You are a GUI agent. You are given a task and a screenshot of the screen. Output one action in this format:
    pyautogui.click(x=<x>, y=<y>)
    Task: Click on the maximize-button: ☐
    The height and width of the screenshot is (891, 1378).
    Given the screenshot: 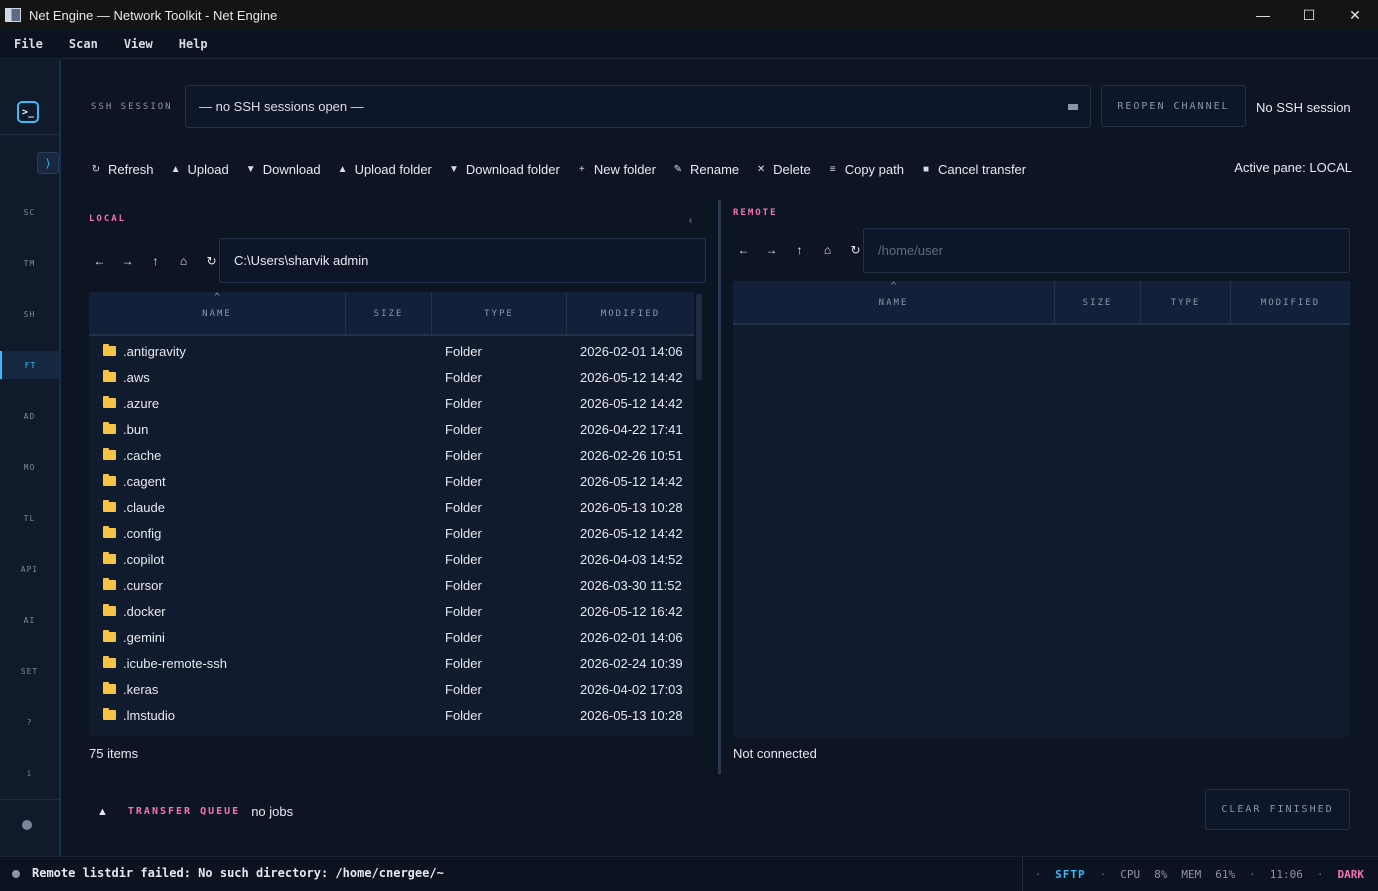 What is the action you would take?
    pyautogui.click(x=1309, y=15)
    